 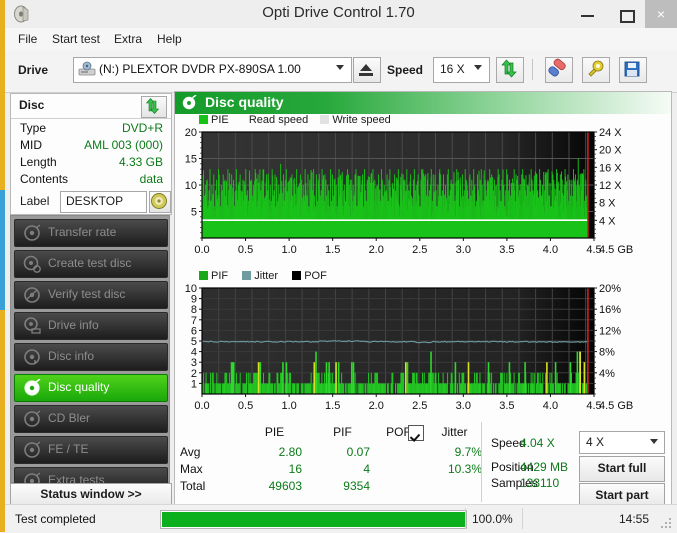 What do you see at coordinates (91, 419) in the screenshot?
I see `sidebar-item-cd-bler: CD Bler` at bounding box center [91, 419].